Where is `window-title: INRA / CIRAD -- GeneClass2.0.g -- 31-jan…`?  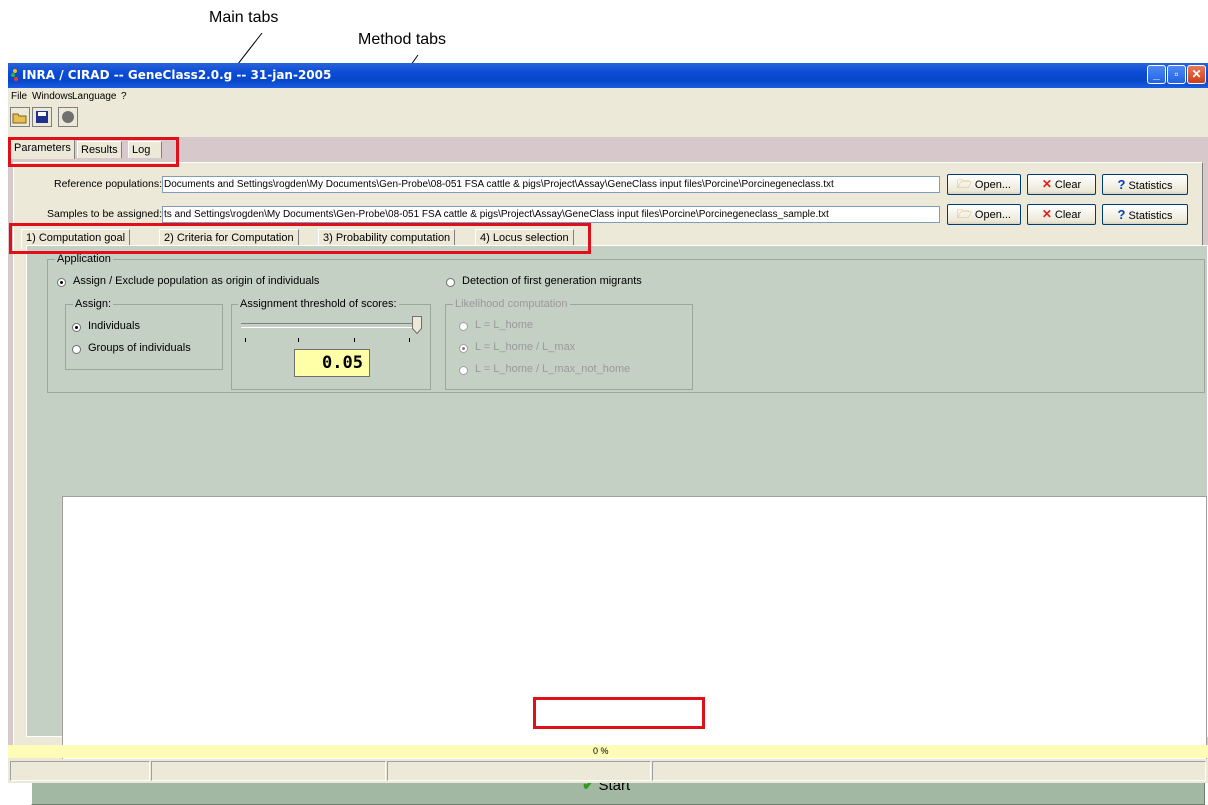 window-title: INRA / CIRAD -- GeneClass2.0.g -- 31-jan… is located at coordinates (177, 75).